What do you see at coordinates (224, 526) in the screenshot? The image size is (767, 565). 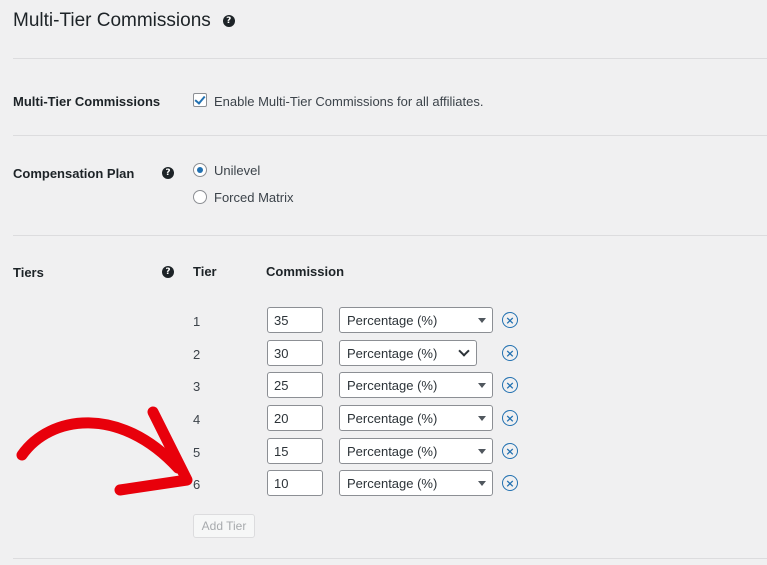 I see `add-tier-button: Add Tier` at bounding box center [224, 526].